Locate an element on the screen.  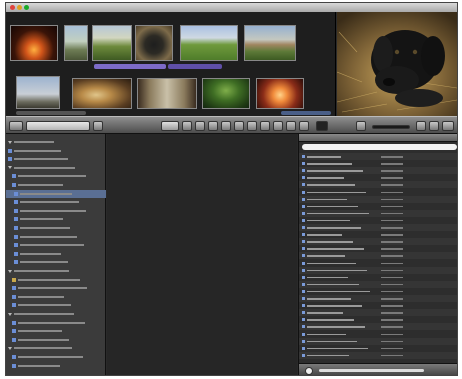
fullscreen-button is located at coordinates (304, 126).